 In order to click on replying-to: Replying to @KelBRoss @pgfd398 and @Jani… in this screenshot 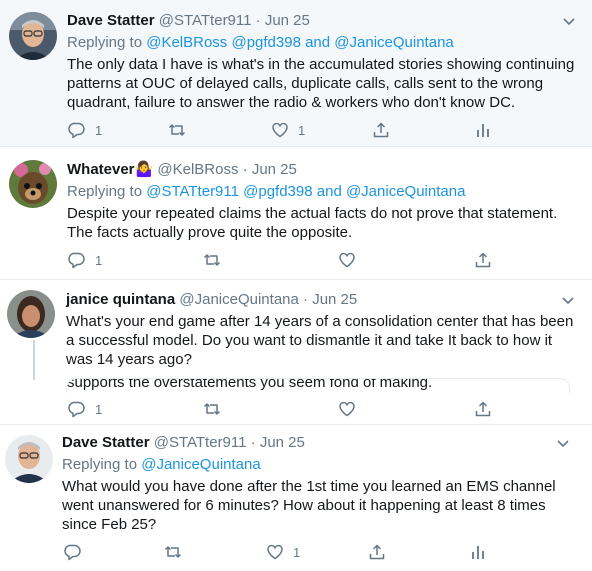, I will do `click(260, 43)`.